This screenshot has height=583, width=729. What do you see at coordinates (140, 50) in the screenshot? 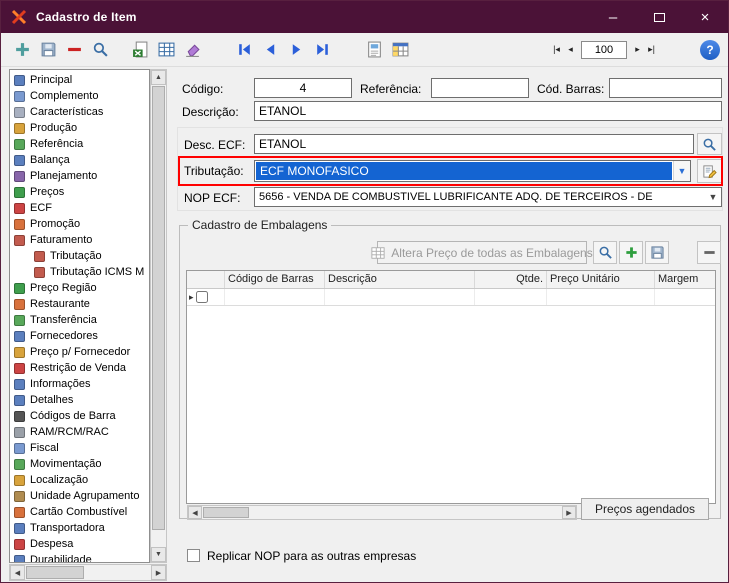
I see `export-grid-button` at bounding box center [140, 50].